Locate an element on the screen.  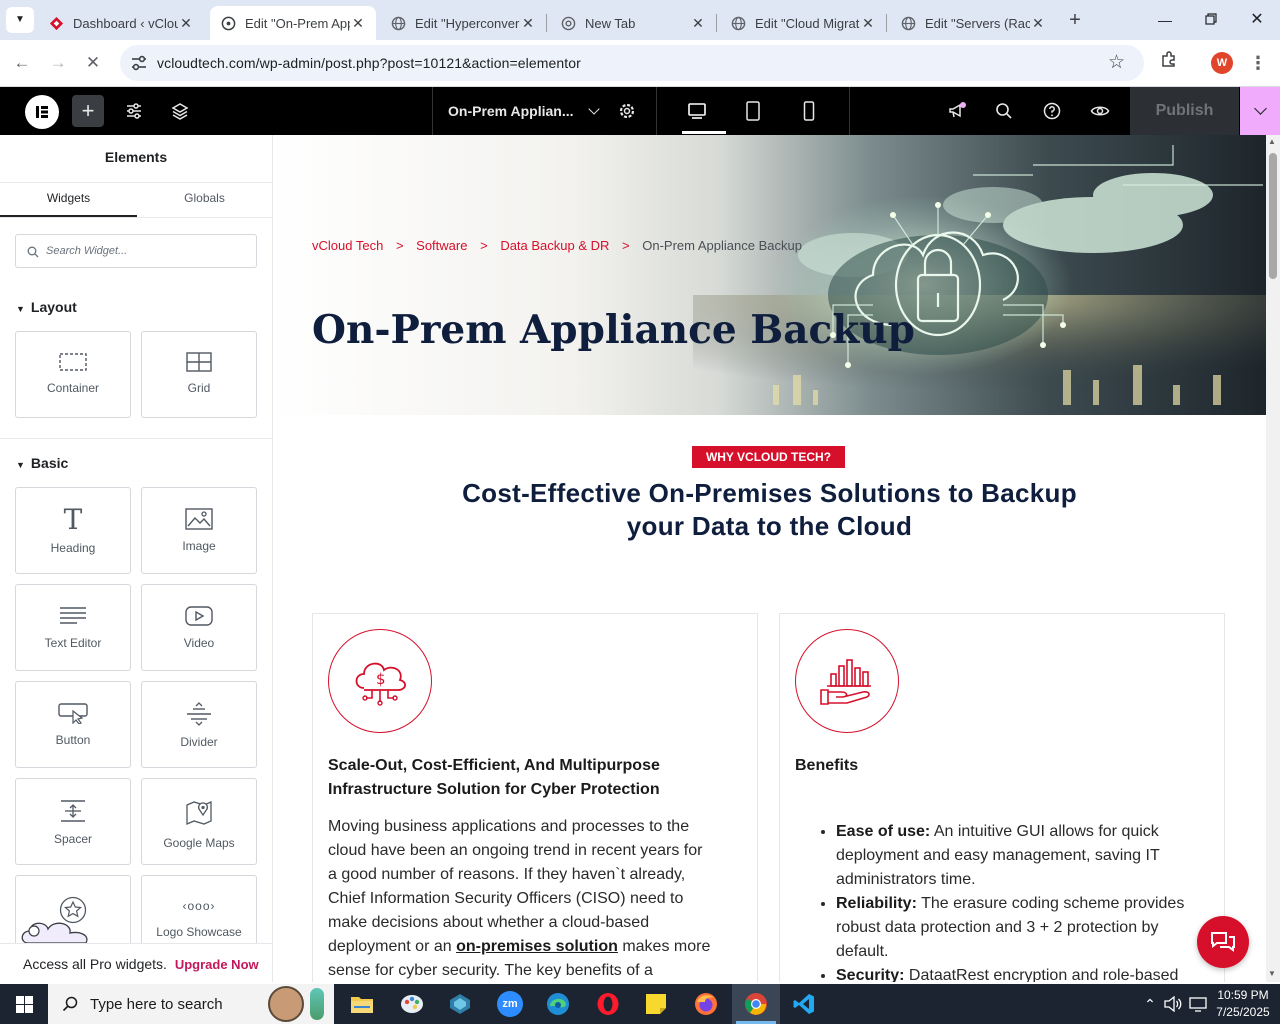
profile-avatar: W is located at coordinates (1222, 63).